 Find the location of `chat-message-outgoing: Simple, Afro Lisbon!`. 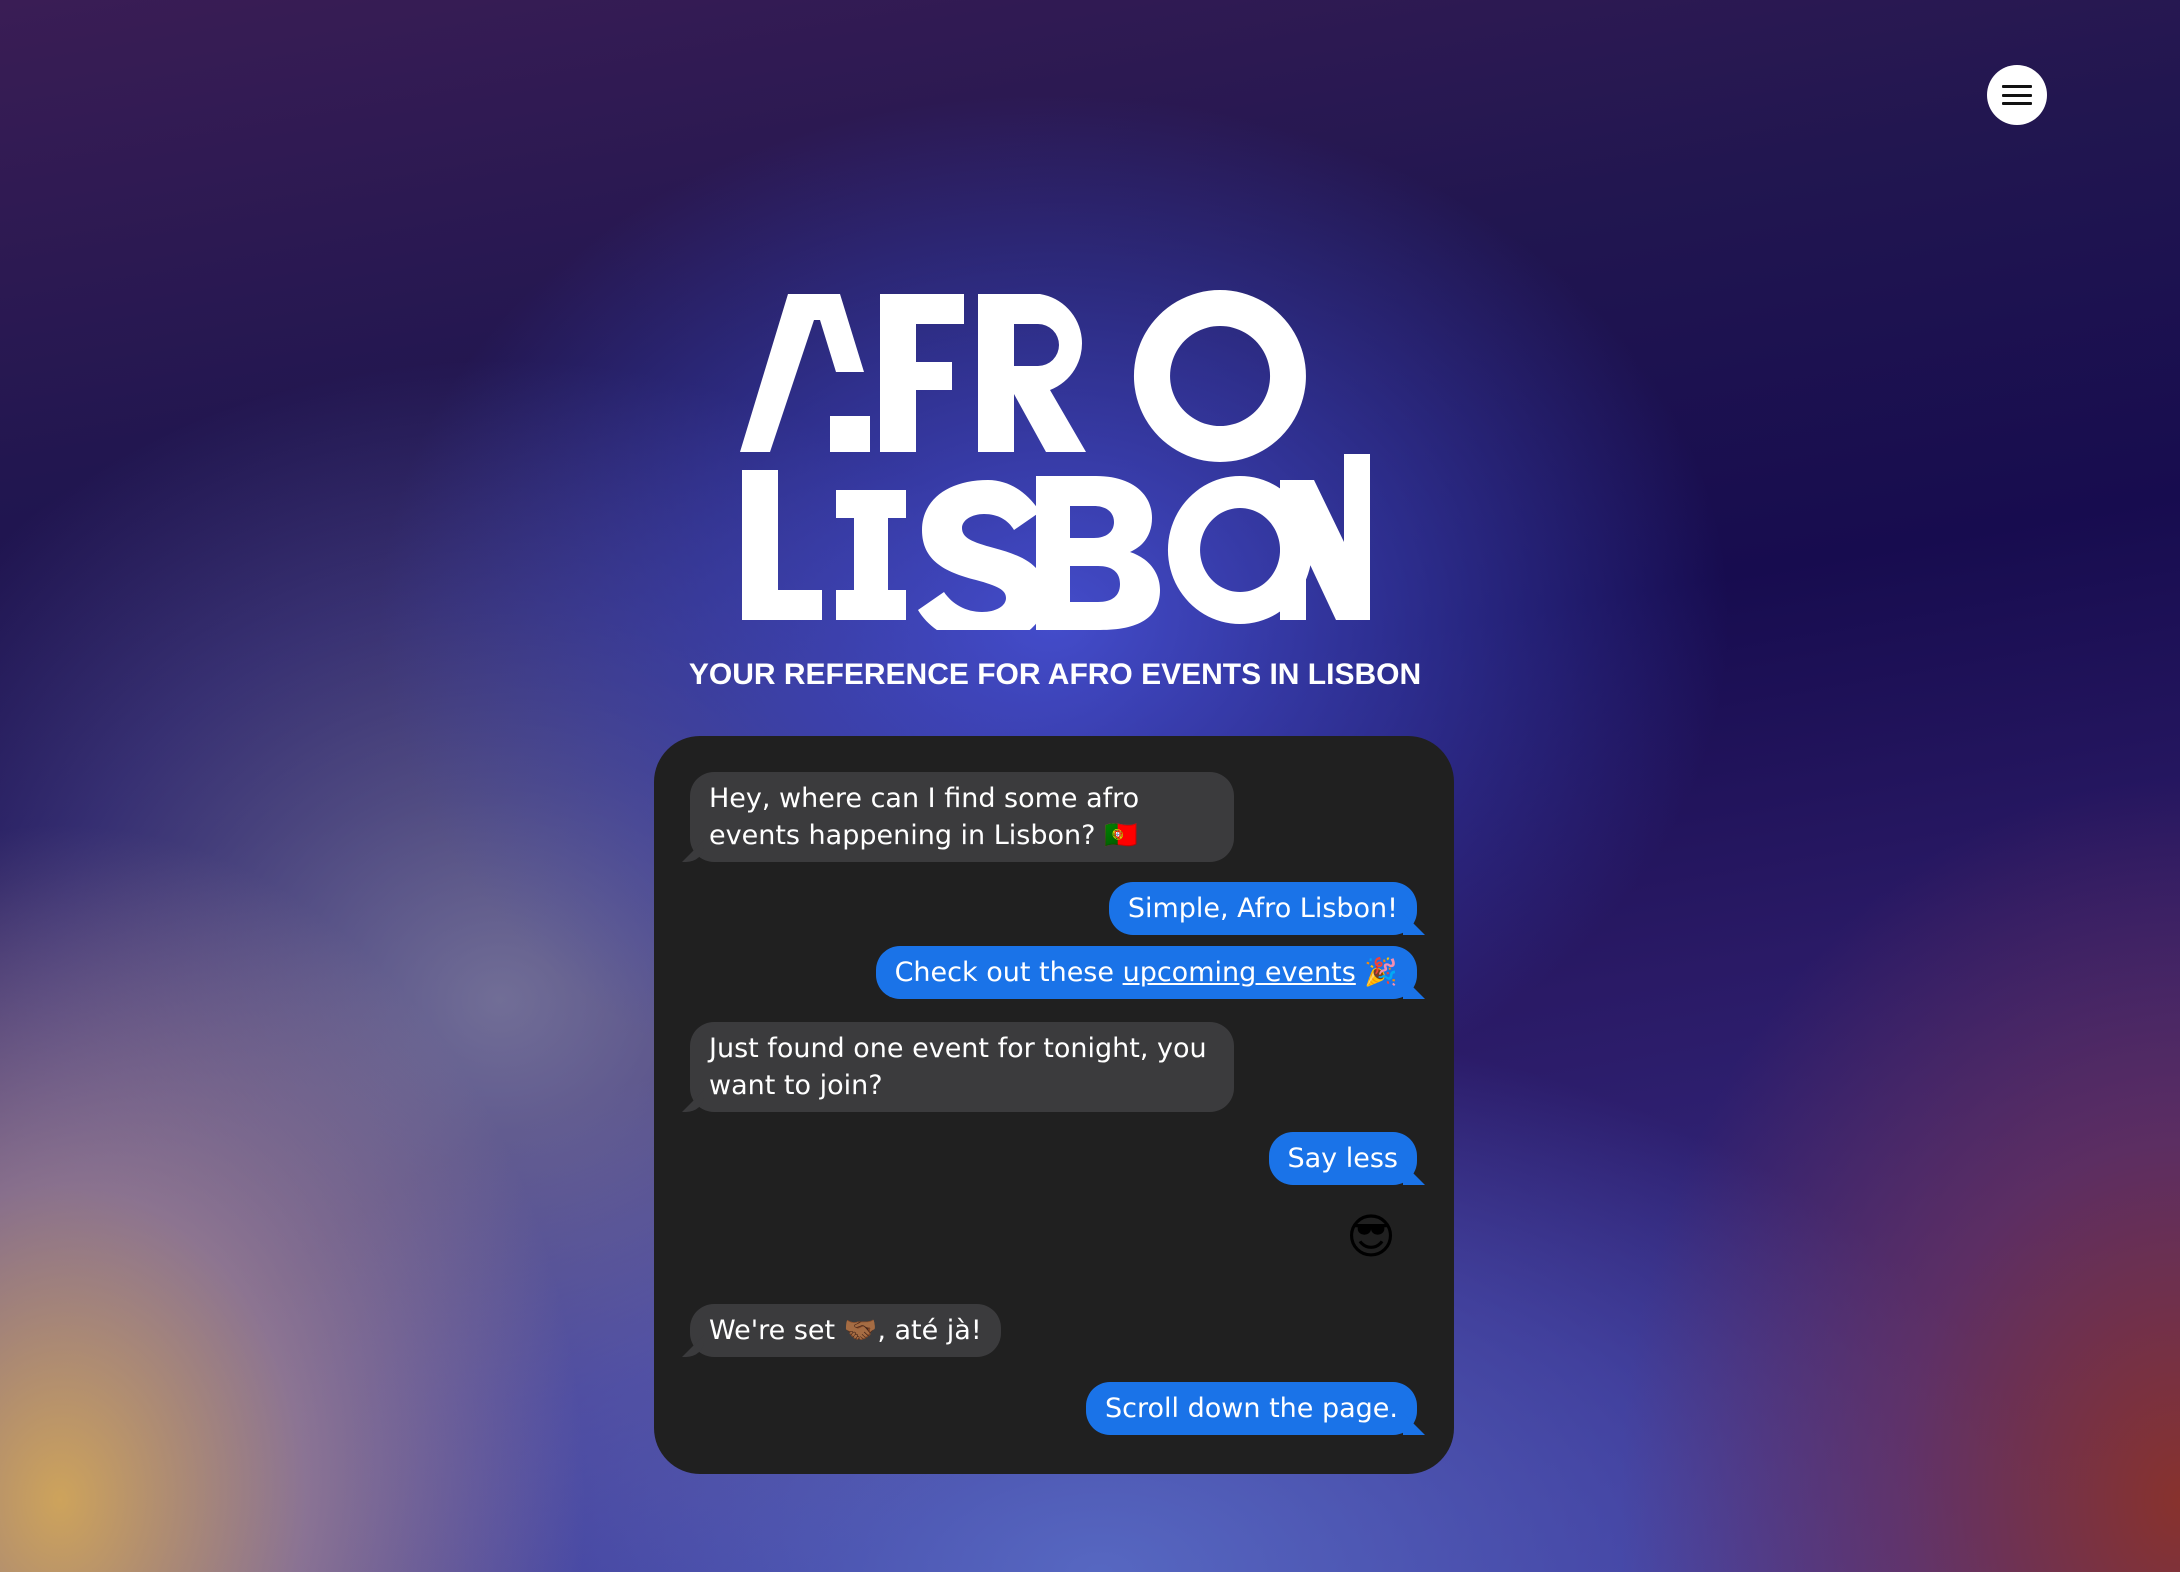

chat-message-outgoing: Simple, Afro Lisbon! is located at coordinates (1262, 908).